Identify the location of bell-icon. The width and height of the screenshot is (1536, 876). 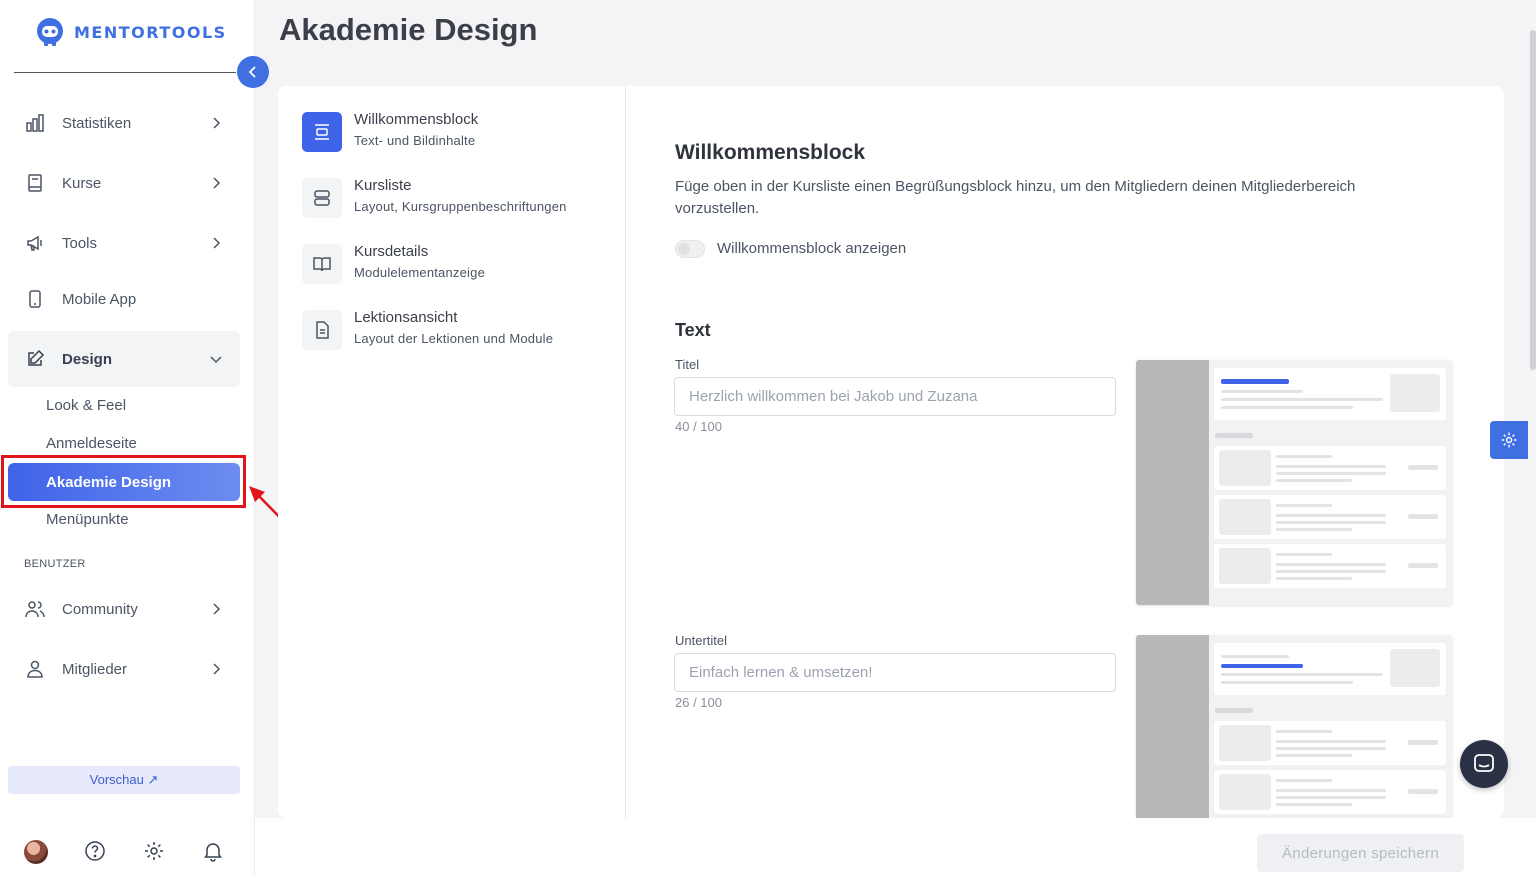
(213, 851).